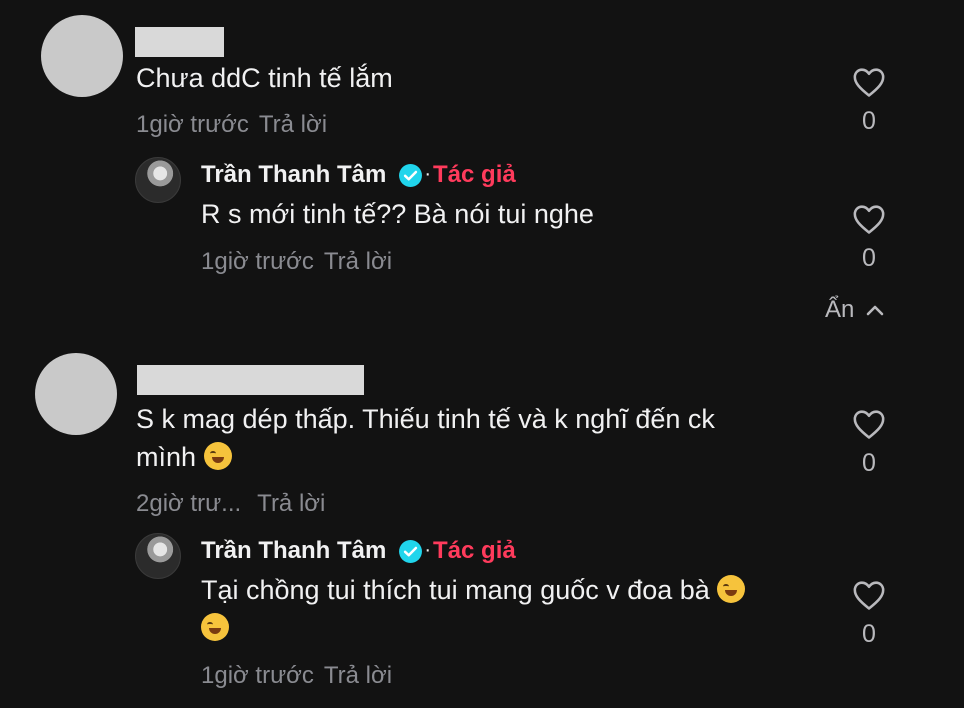 Image resolution: width=964 pixels, height=708 pixels. I want to click on laughing-tears-emoji, so click(217, 456).